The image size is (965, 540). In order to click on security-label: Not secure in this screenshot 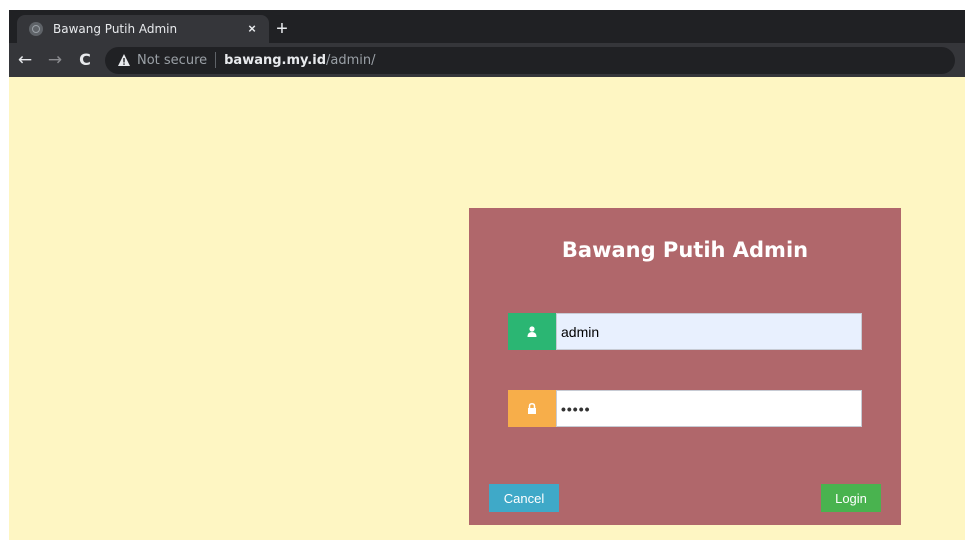, I will do `click(172, 60)`.